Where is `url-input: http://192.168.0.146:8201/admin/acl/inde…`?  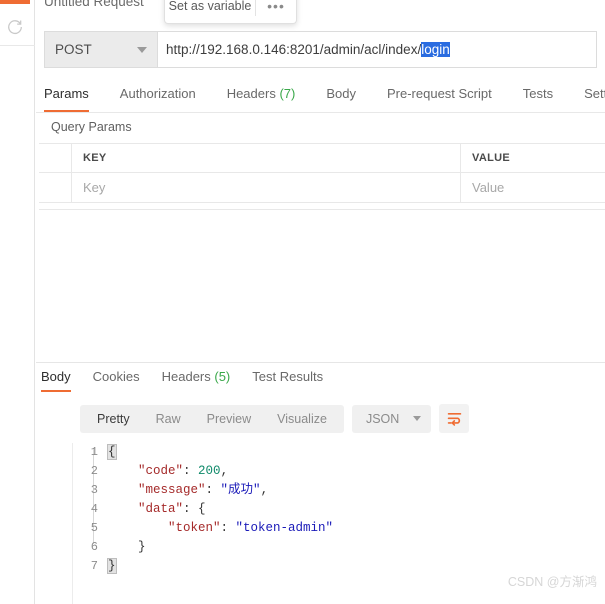
url-input: http://192.168.0.146:8201/admin/acl/inde… is located at coordinates (377, 49).